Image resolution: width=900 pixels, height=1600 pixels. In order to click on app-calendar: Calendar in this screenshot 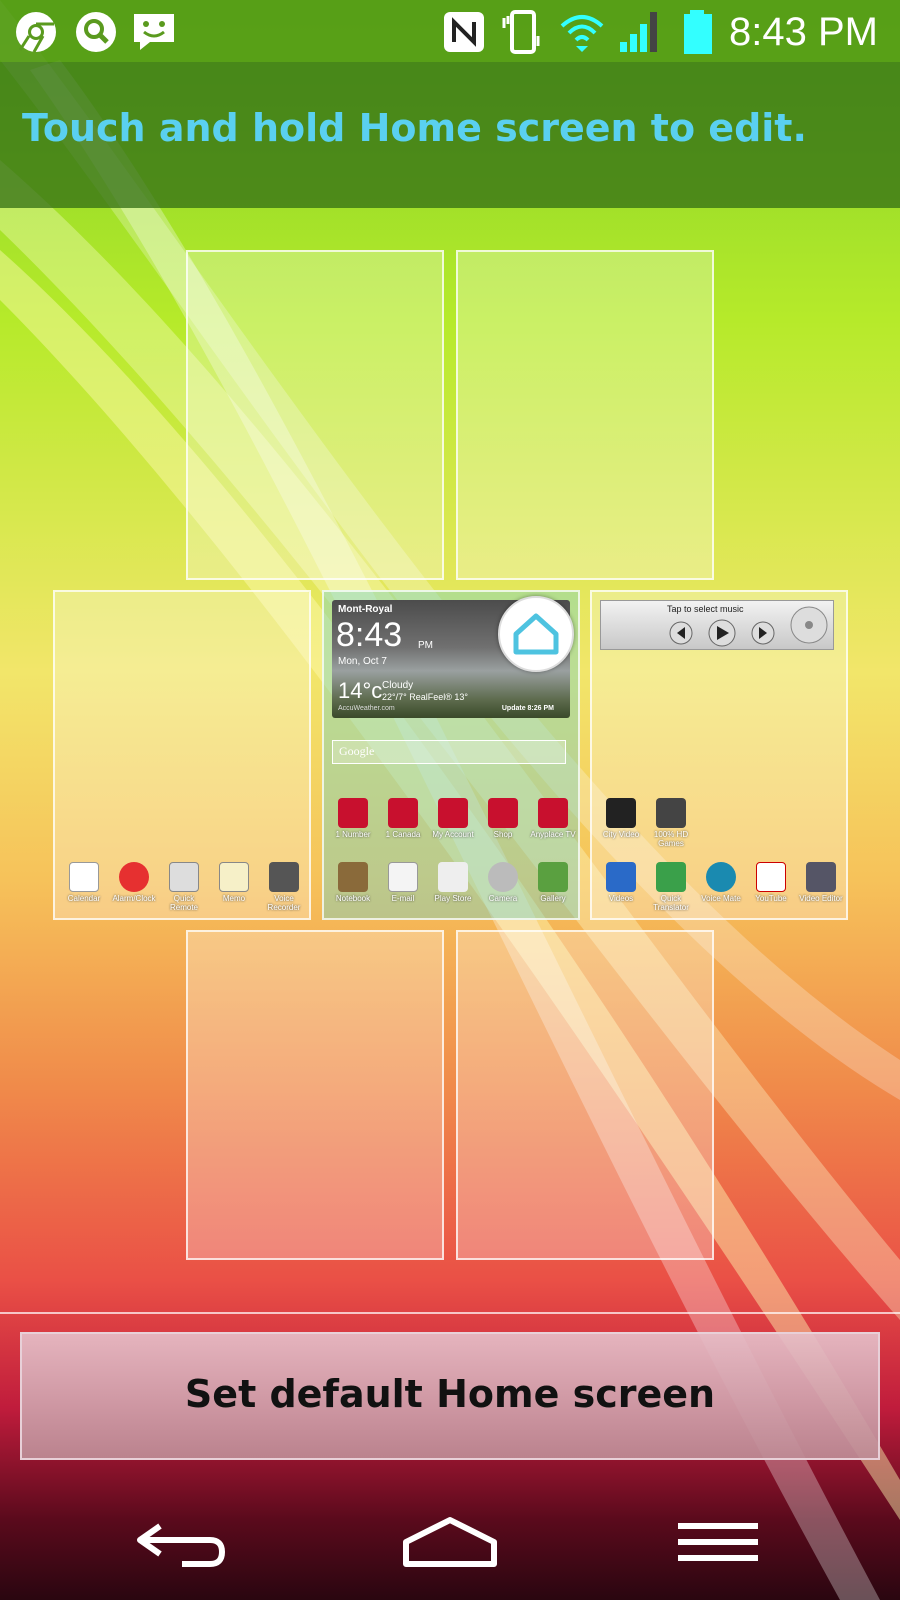, I will do `click(84, 882)`.